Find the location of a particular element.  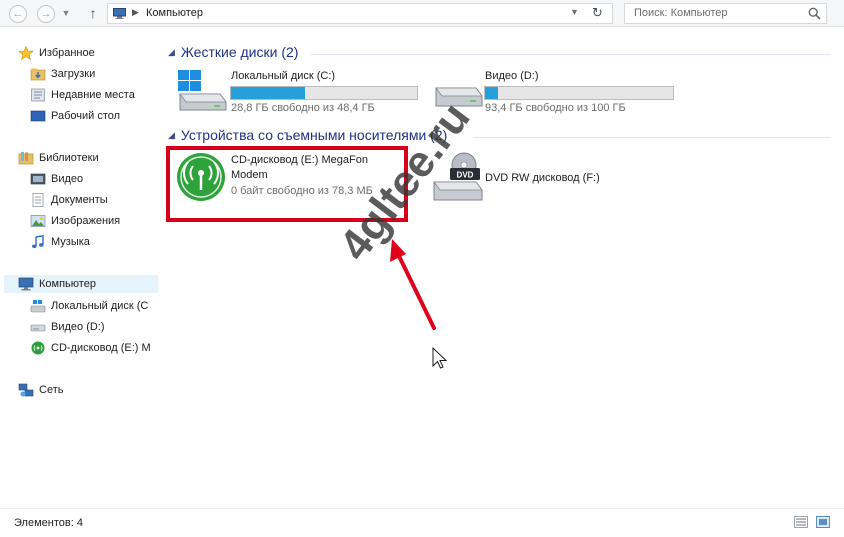

nav-libraries: Библиотеки is located at coordinates (58, 158).